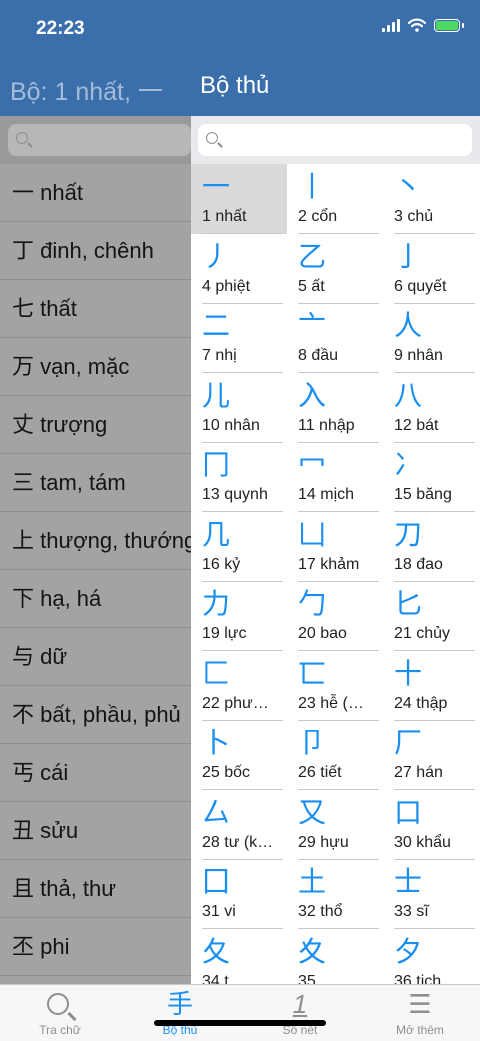  Describe the element at coordinates (95, 889) in the screenshot. I see `character-list-item: 且 thả, thư` at that location.